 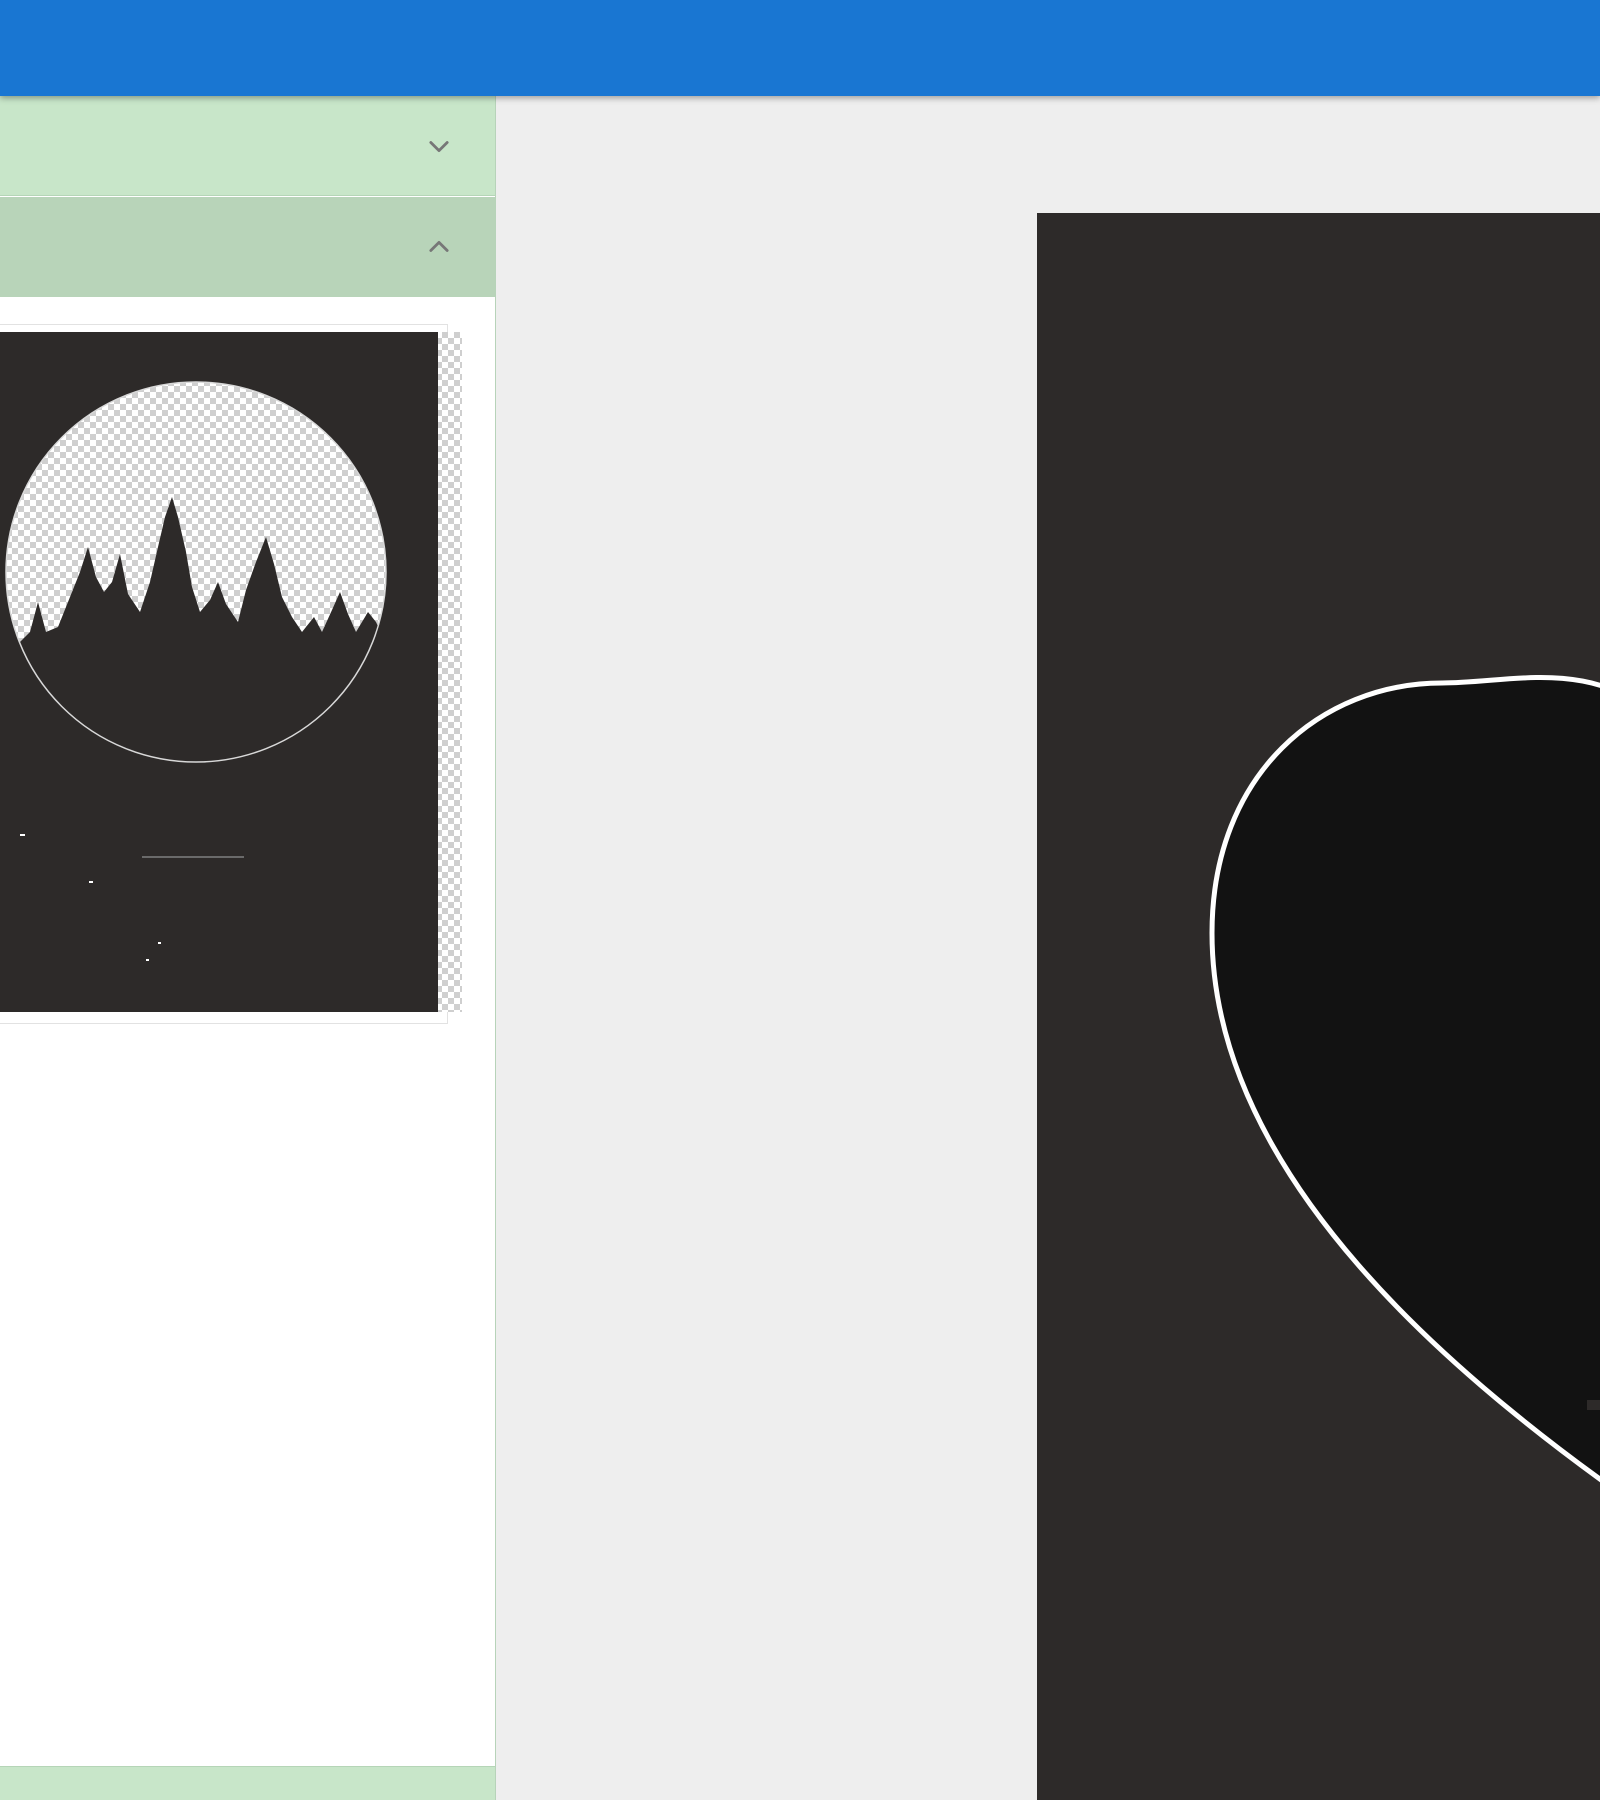 What do you see at coordinates (193, 857) in the screenshot?
I see `divider-line` at bounding box center [193, 857].